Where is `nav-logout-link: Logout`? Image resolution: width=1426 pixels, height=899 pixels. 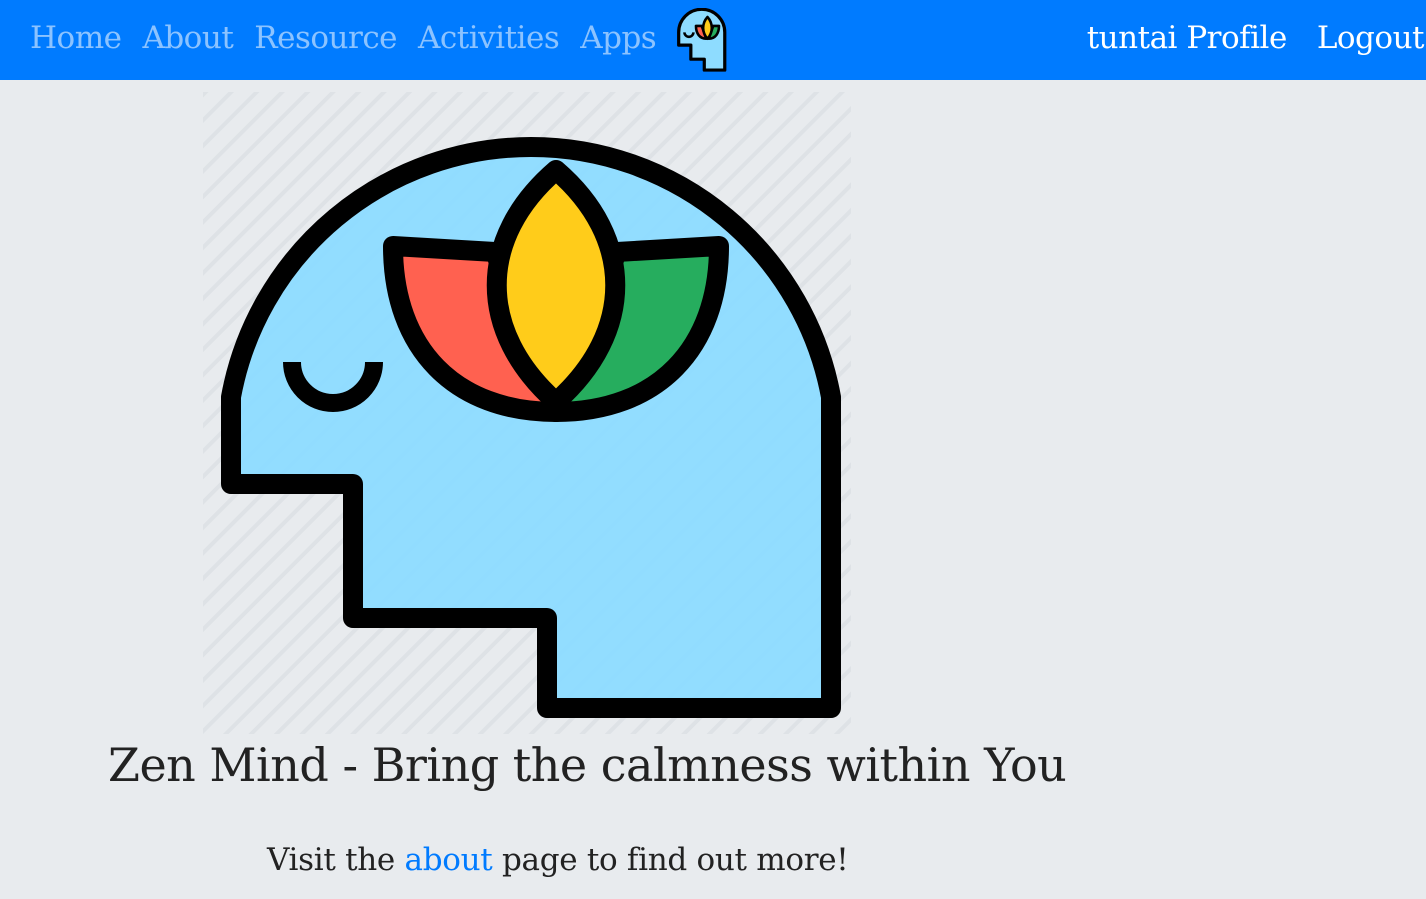
nav-logout-link: Logout is located at coordinates (1371, 38).